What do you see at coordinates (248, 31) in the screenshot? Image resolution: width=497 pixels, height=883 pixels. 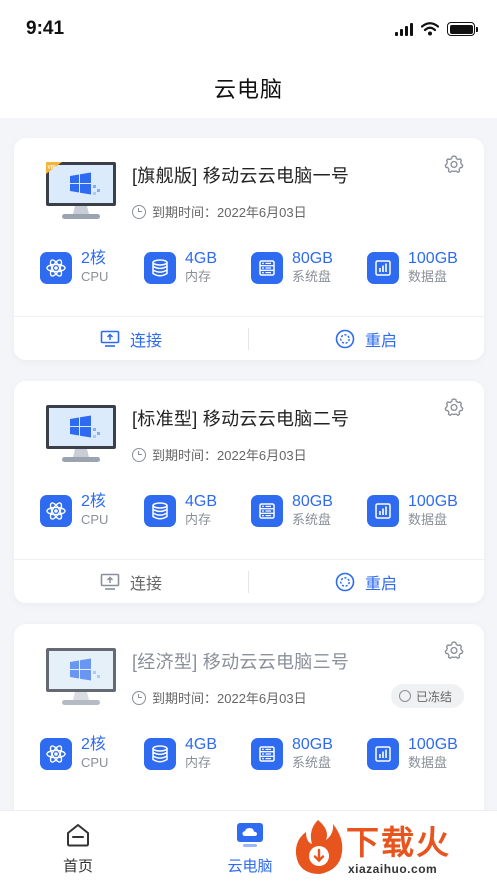 I see `status-bar: 9:41` at bounding box center [248, 31].